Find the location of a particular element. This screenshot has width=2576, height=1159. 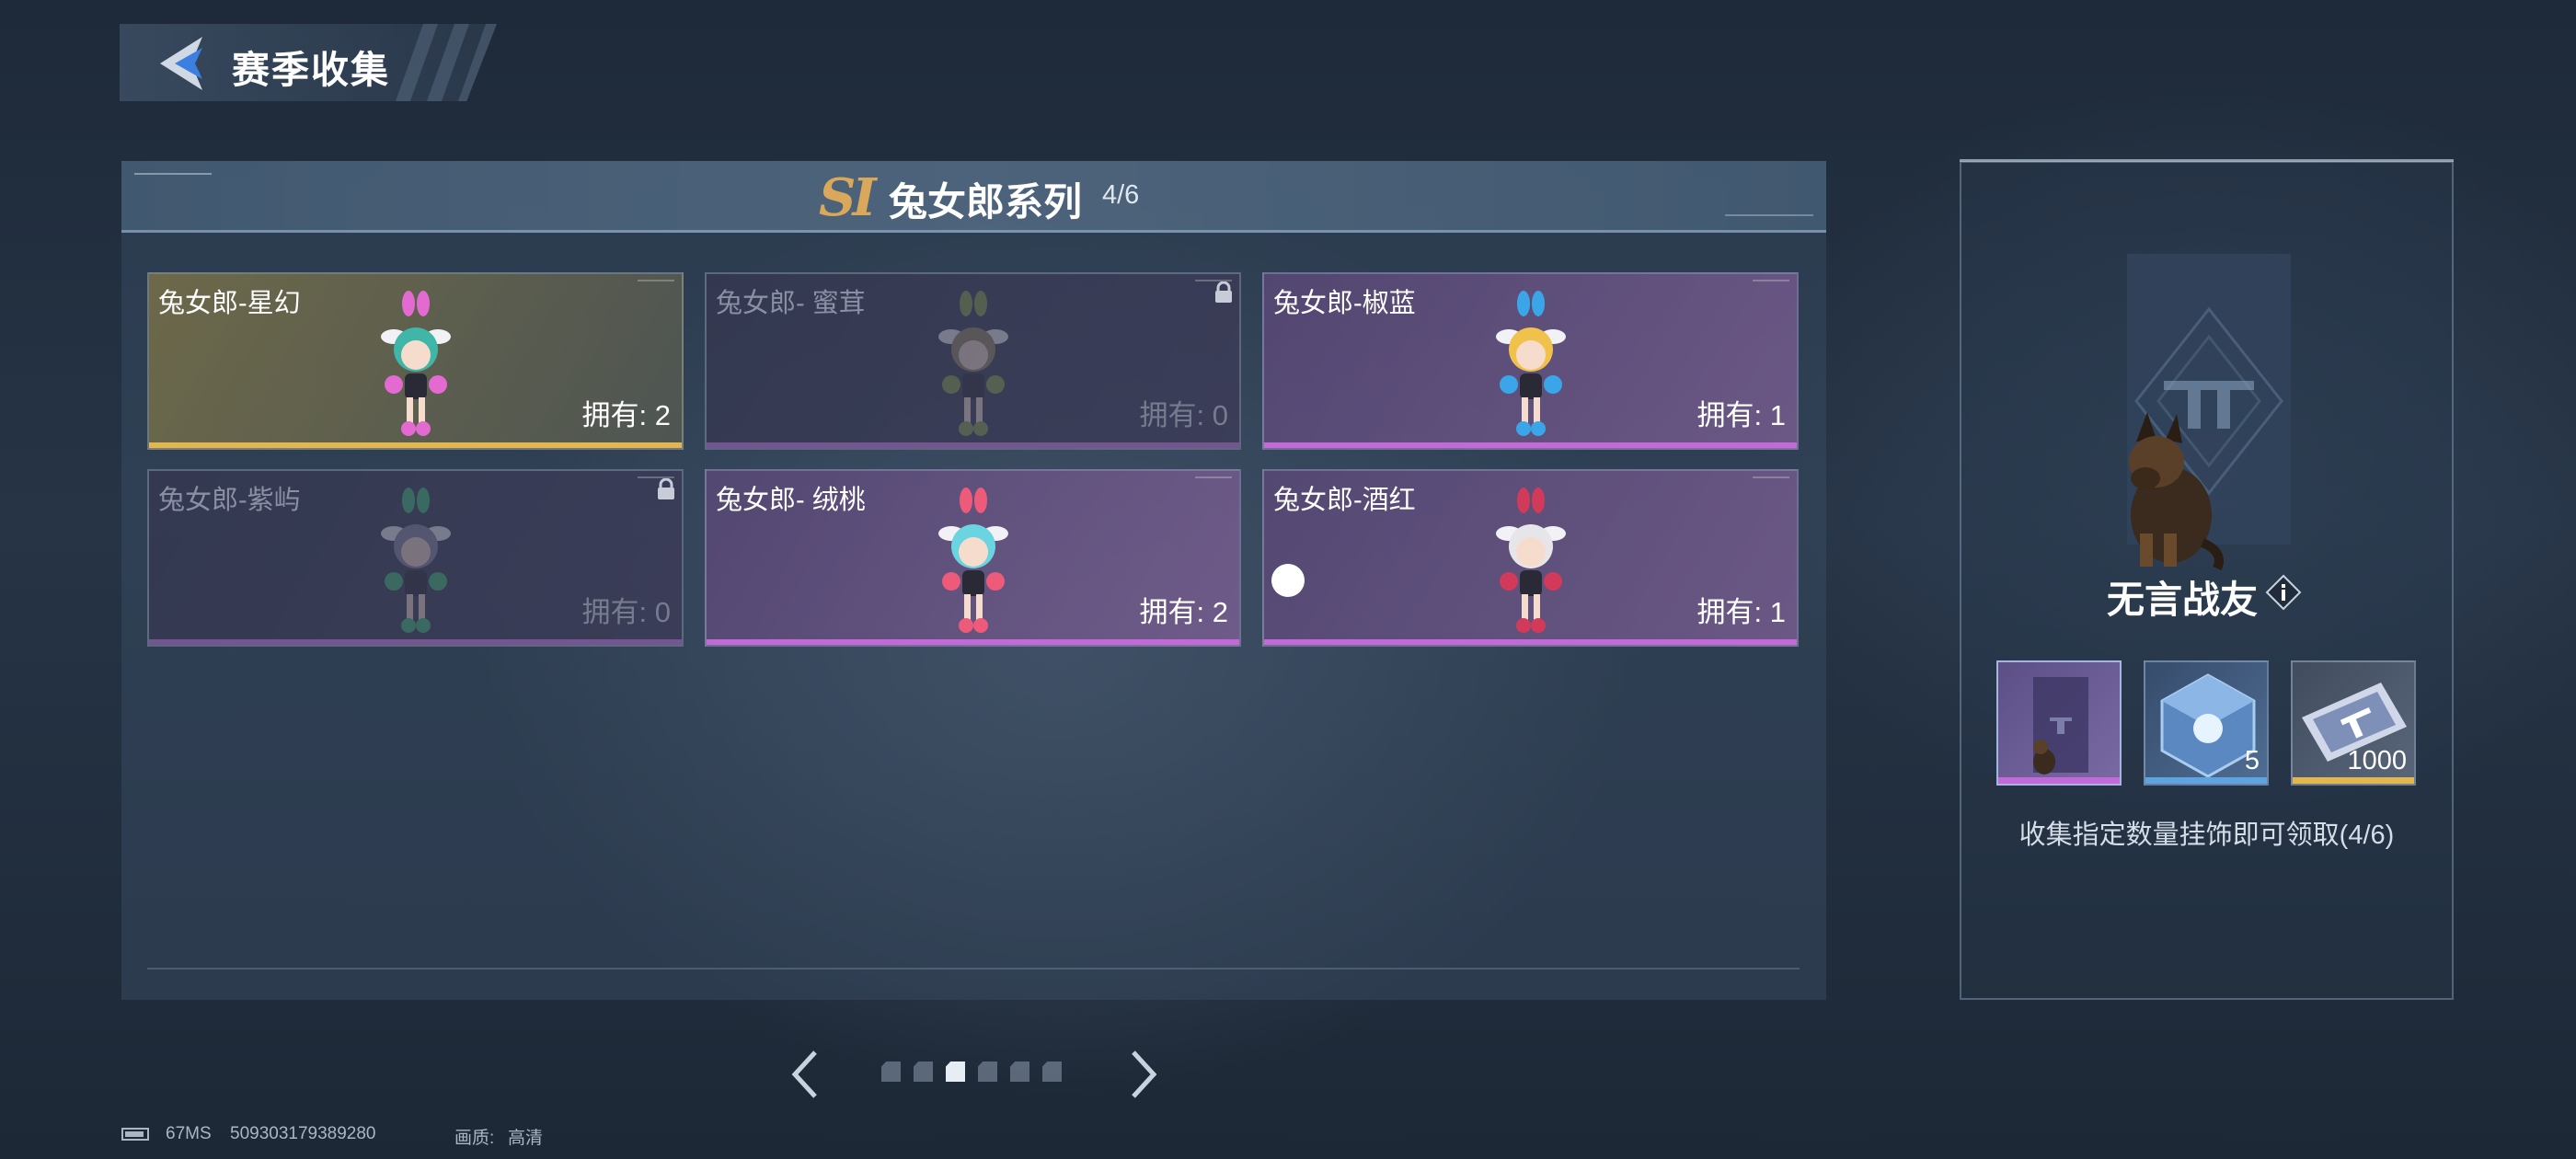

collection-card: 兔女郎-椒蓝 拥有: 1 is located at coordinates (1530, 361).